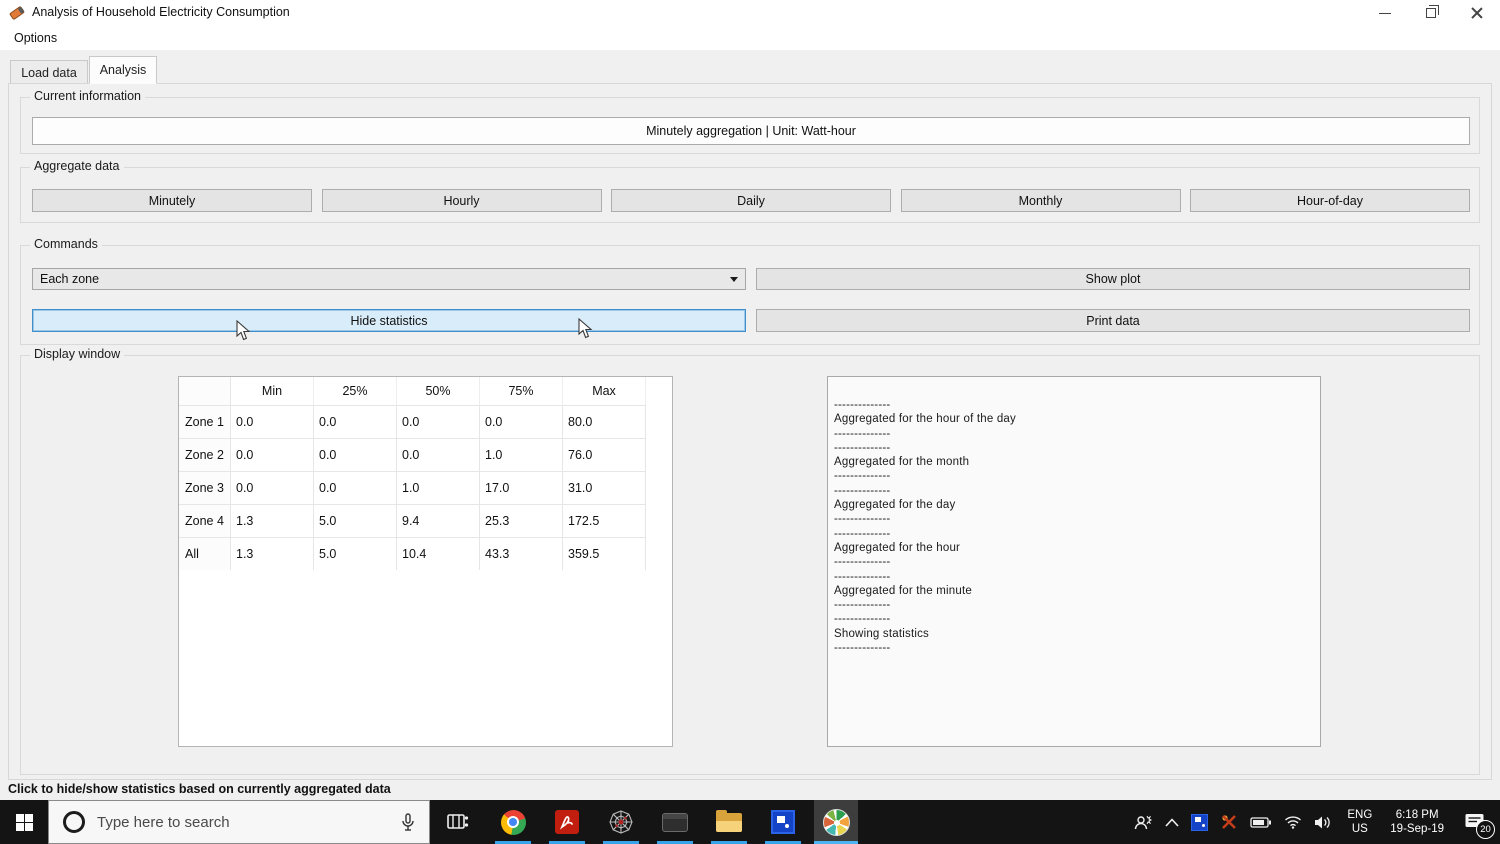 This screenshot has height=844, width=1500. I want to click on cortana-icon, so click(74, 822).